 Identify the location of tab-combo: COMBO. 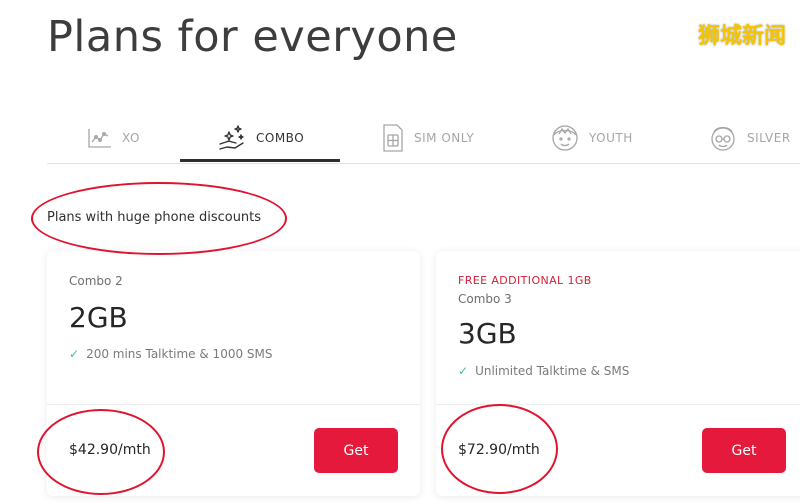
(260, 138).